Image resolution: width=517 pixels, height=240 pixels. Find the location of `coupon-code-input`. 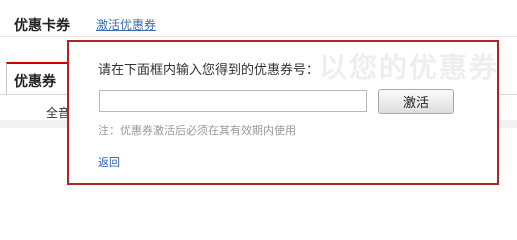

coupon-code-input is located at coordinates (233, 101).